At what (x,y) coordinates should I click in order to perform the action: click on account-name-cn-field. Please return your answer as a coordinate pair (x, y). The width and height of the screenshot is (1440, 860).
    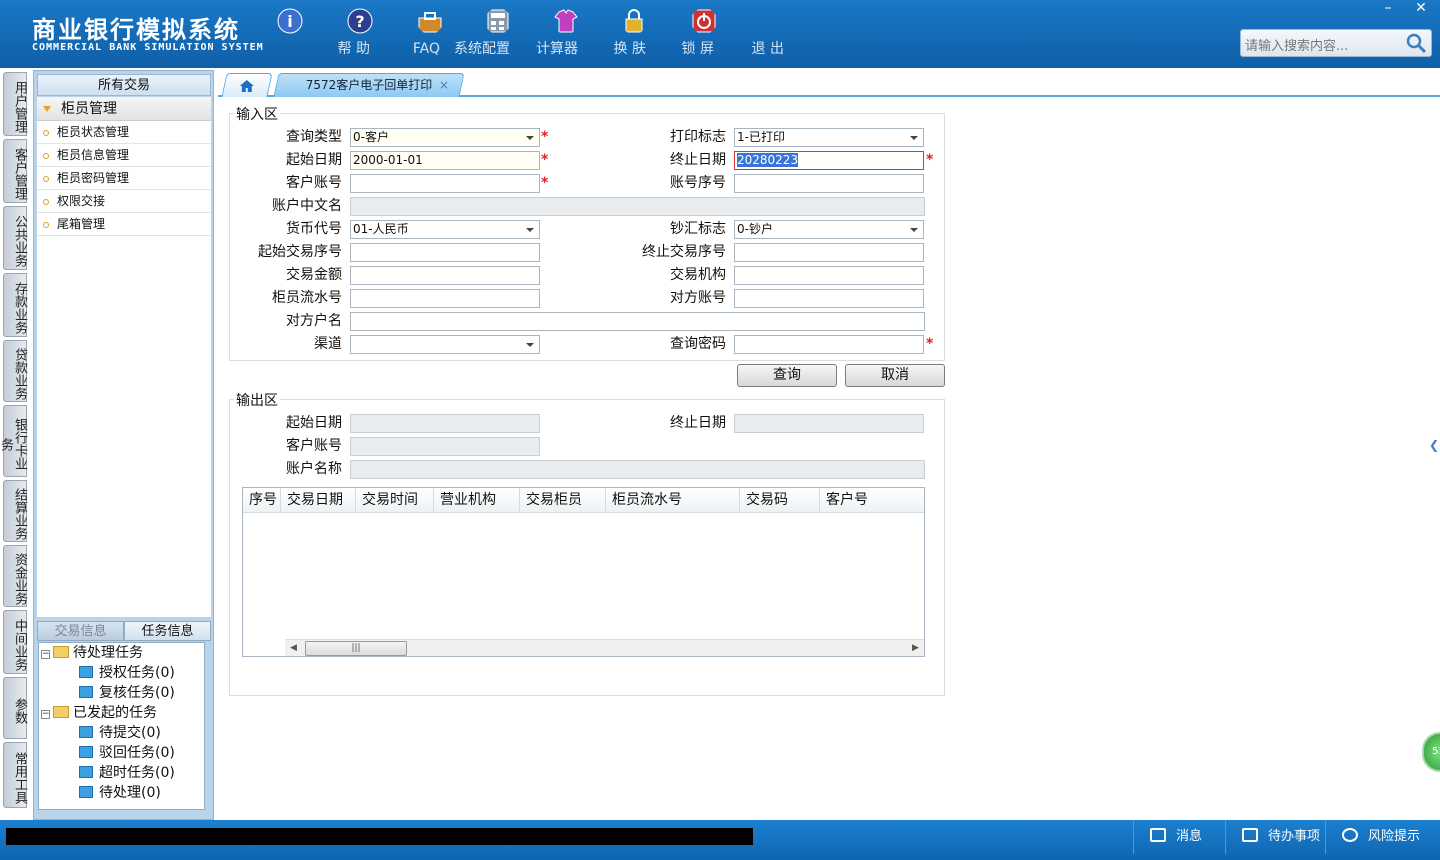
    Looking at the image, I should click on (637, 206).